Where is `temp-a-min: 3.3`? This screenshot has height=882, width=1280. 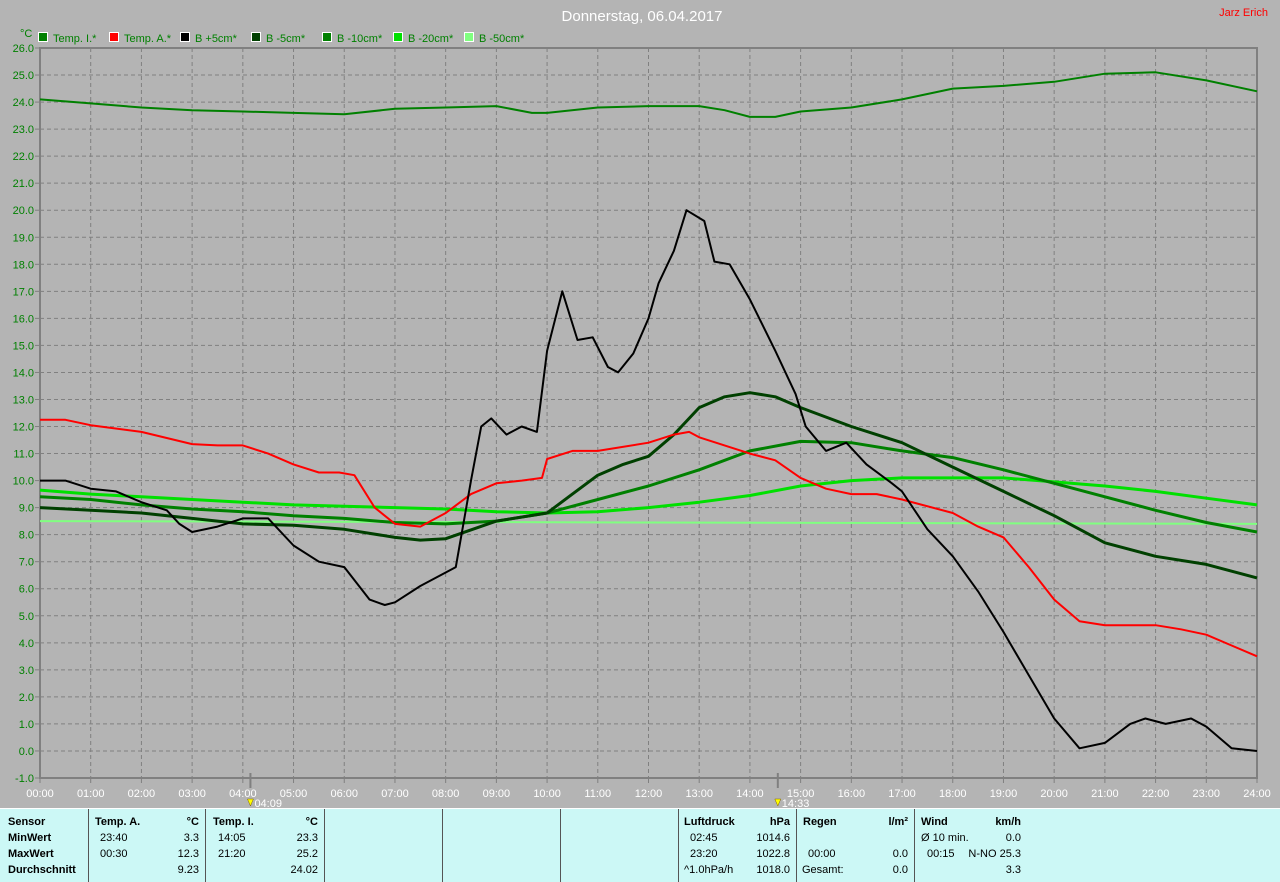 temp-a-min: 3.3 is located at coordinates (191, 838).